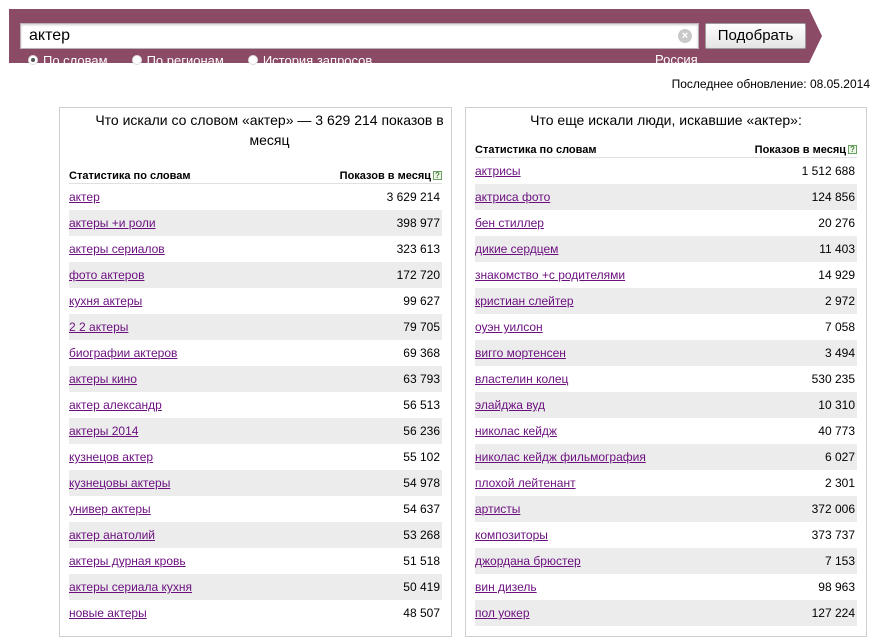  What do you see at coordinates (550, 275) in the screenshot?
I see `keyword-link: знакомство +с родителями` at bounding box center [550, 275].